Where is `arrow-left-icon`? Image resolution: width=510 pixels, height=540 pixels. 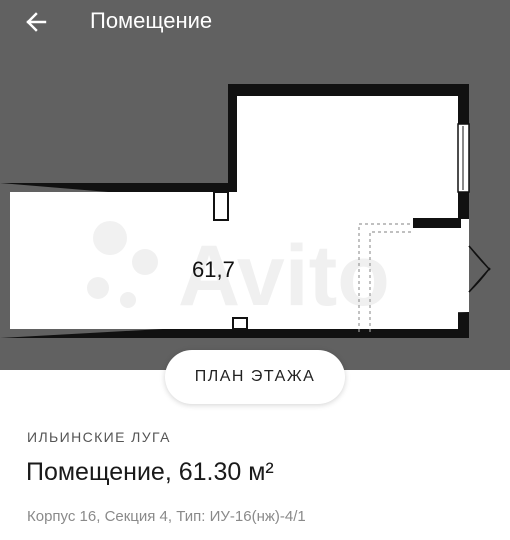
arrow-left-icon is located at coordinates (36, 22).